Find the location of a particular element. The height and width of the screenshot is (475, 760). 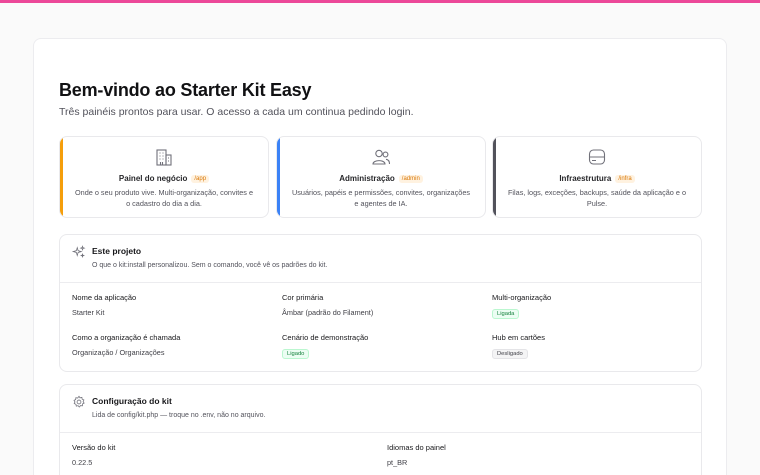

panel-card-title: Infraestrutura/infra is located at coordinates (597, 178).